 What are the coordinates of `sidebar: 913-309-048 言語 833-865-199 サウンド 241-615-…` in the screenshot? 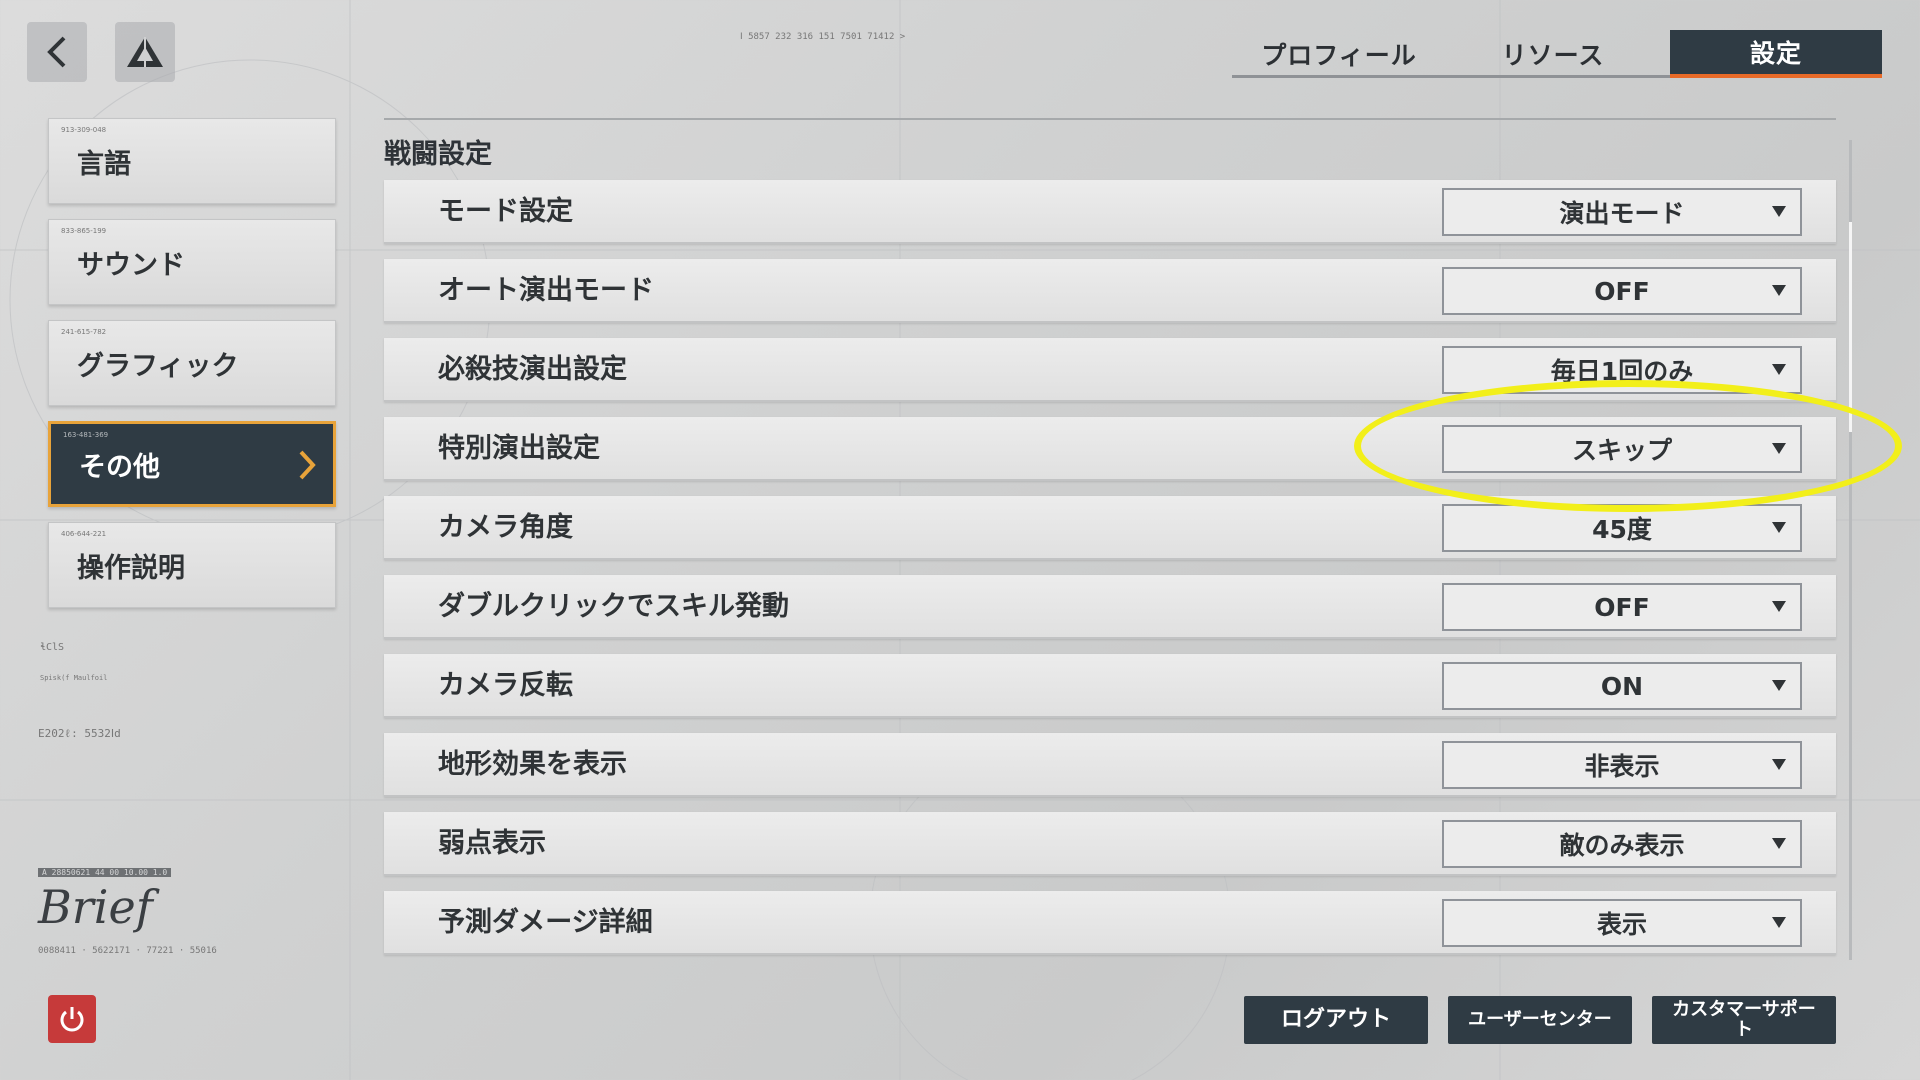 It's located at (192, 370).